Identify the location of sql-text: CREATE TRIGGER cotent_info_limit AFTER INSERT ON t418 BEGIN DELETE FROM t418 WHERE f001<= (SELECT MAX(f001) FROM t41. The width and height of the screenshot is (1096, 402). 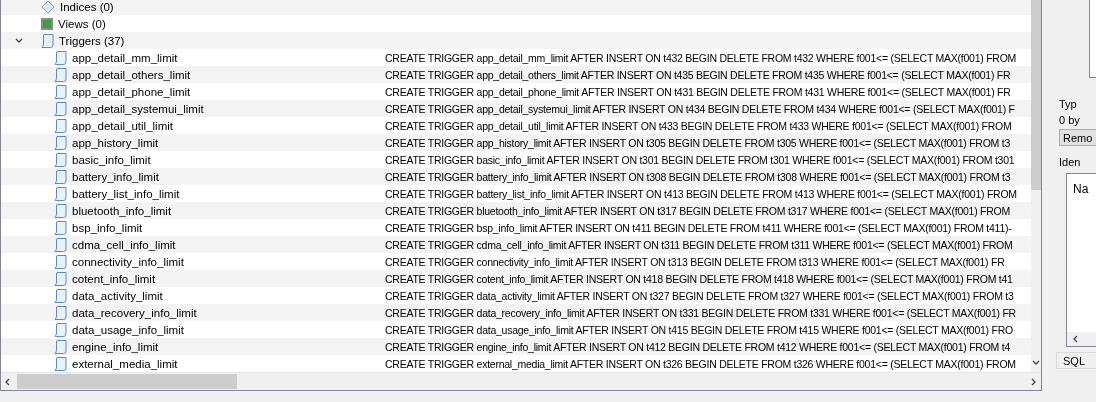
(699, 278).